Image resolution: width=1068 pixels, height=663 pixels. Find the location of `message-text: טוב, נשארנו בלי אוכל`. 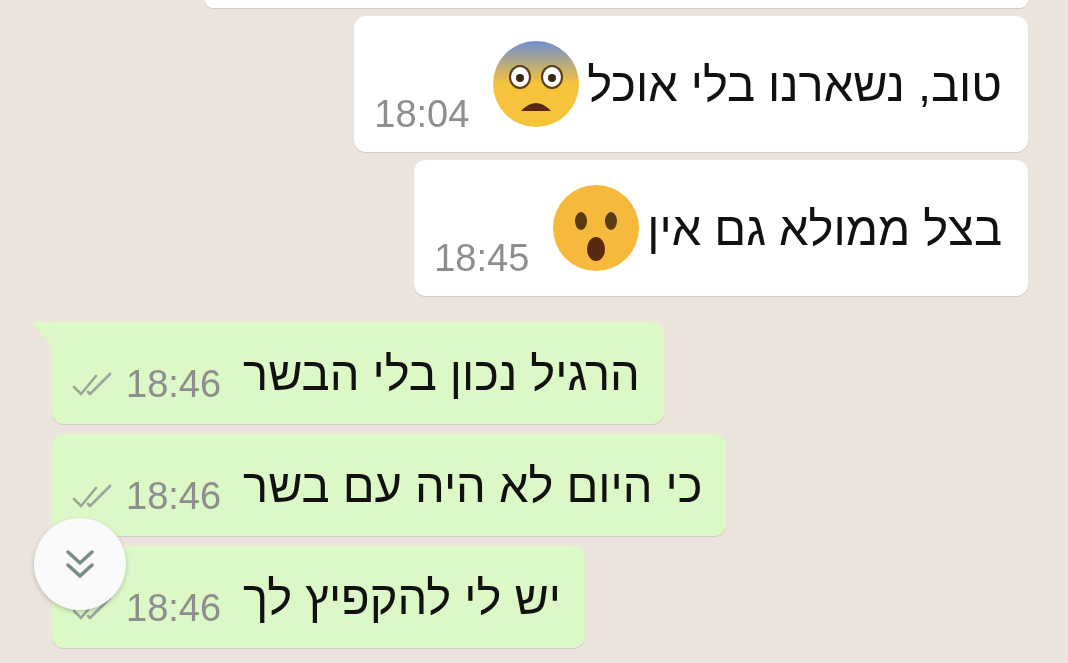

message-text: טוב, נשארנו בלי אוכל is located at coordinates (794, 84).